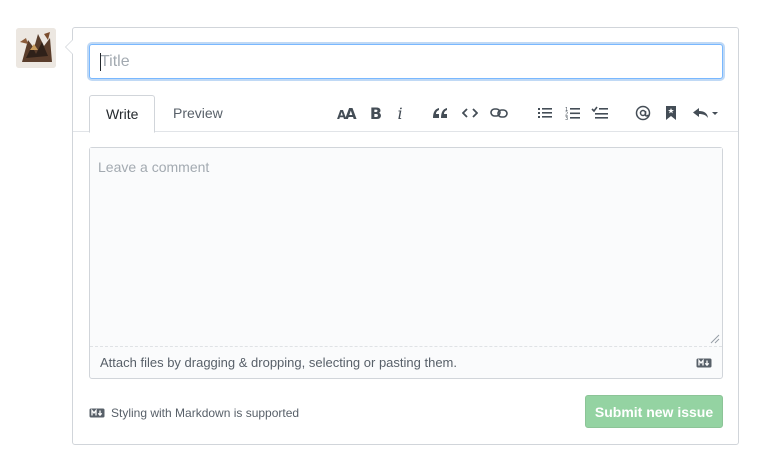  I want to click on resize-handle-icon, so click(715, 339).